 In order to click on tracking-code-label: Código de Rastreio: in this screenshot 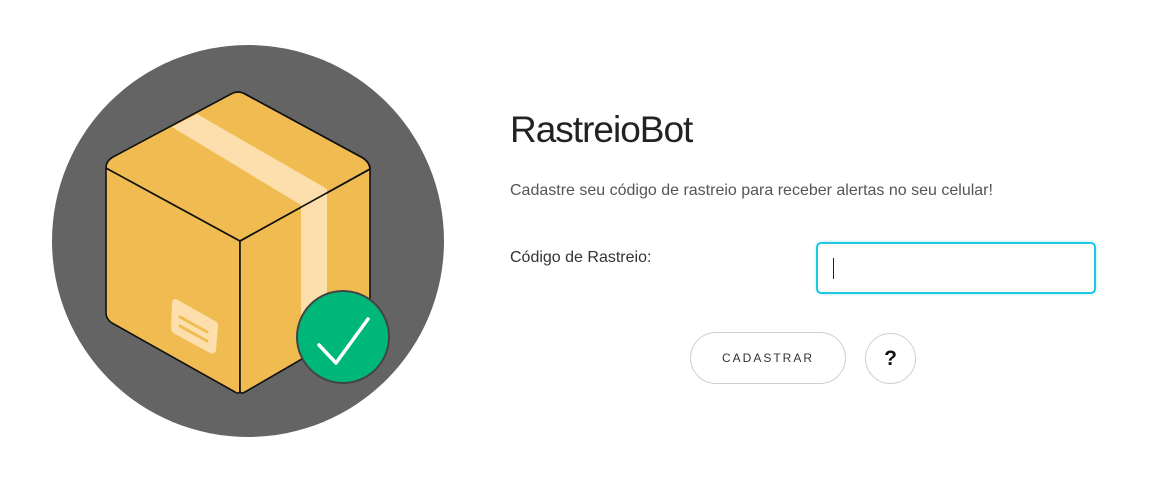, I will do `click(581, 257)`.